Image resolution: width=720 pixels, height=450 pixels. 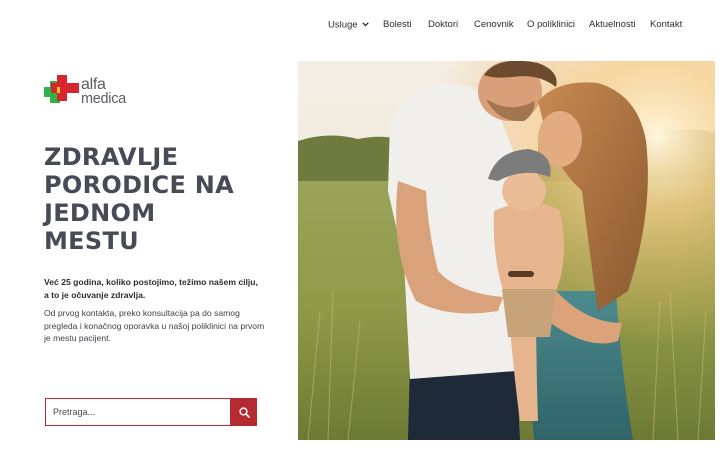 I want to click on logo: alfa medica, so click(x=85, y=94).